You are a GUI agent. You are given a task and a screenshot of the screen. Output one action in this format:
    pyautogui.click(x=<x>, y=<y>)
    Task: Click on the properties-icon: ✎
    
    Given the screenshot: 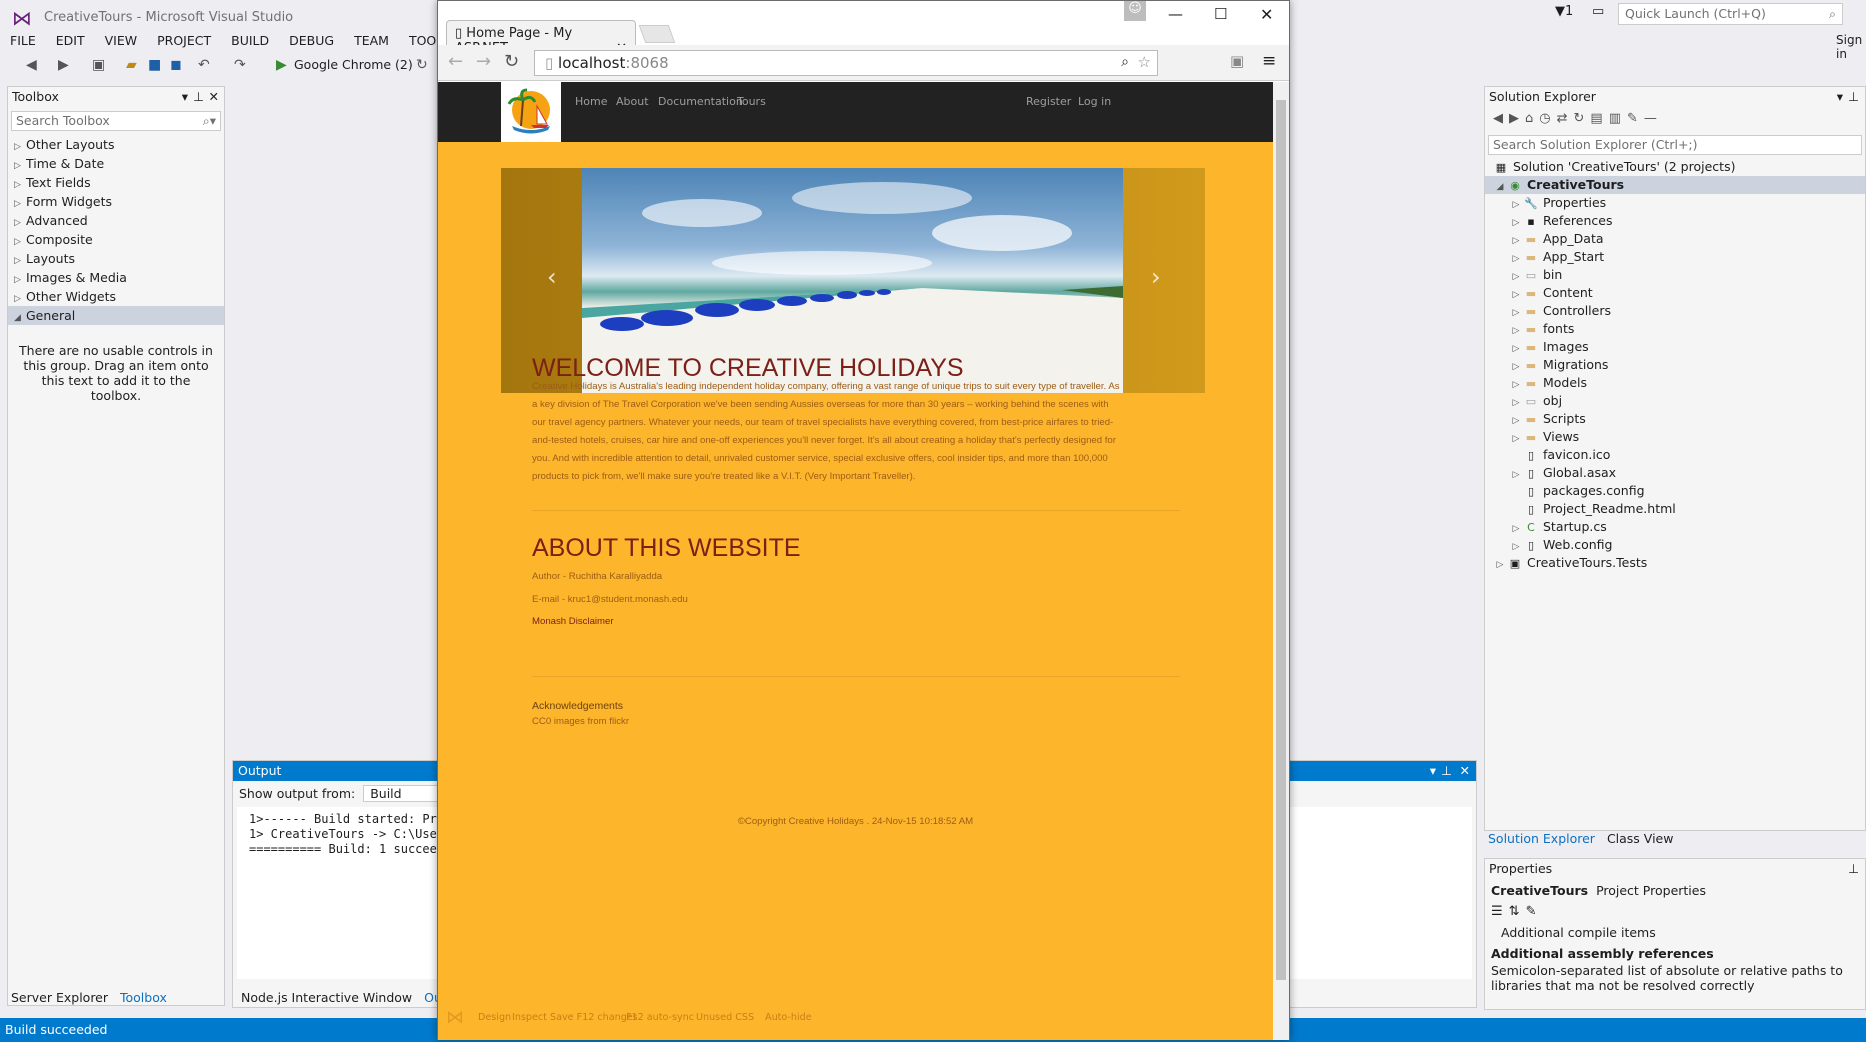 What is the action you would take?
    pyautogui.click(x=1635, y=118)
    